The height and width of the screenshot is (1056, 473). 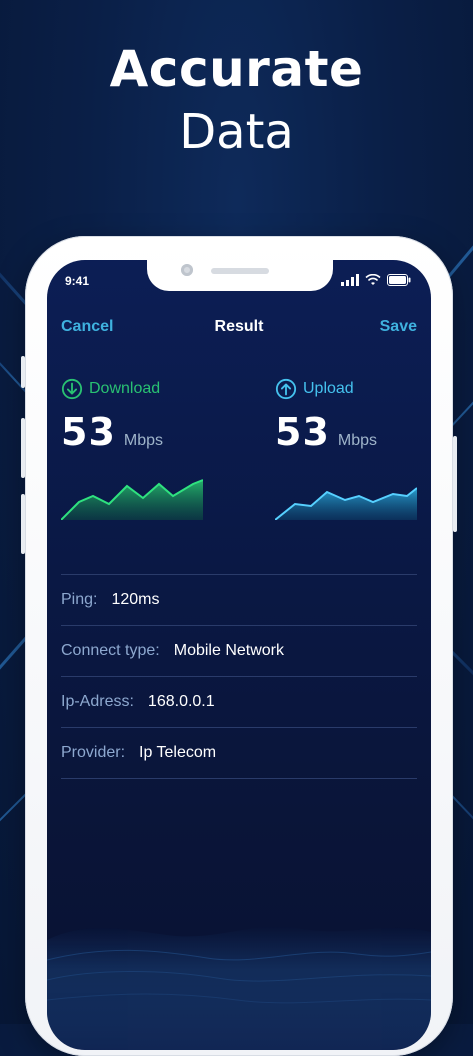 I want to click on connect-type-value: Mobile Network, so click(x=228, y=650).